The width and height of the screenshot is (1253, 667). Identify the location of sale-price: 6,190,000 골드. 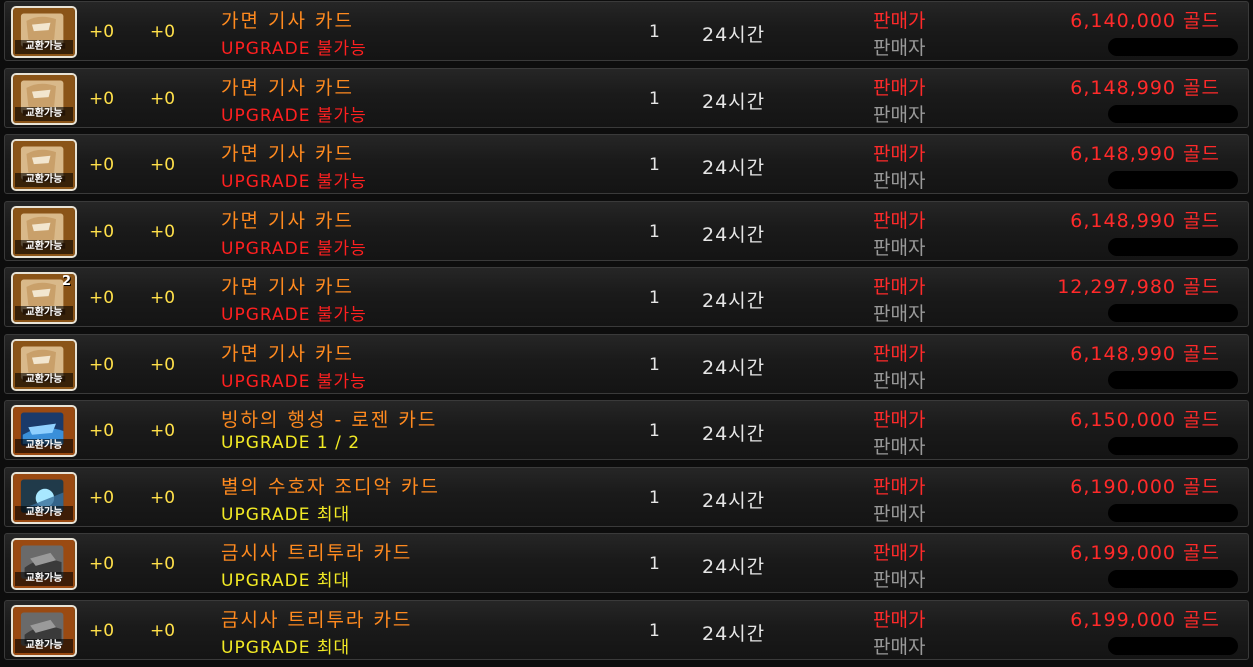
(1145, 487).